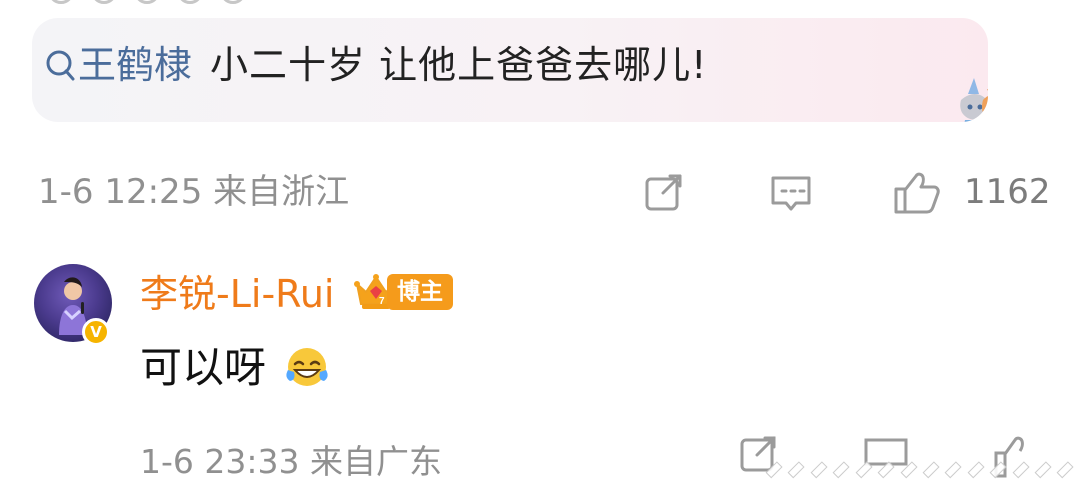 The height and width of the screenshot is (498, 1089). What do you see at coordinates (60, 65) in the screenshot?
I see `search-icon` at bounding box center [60, 65].